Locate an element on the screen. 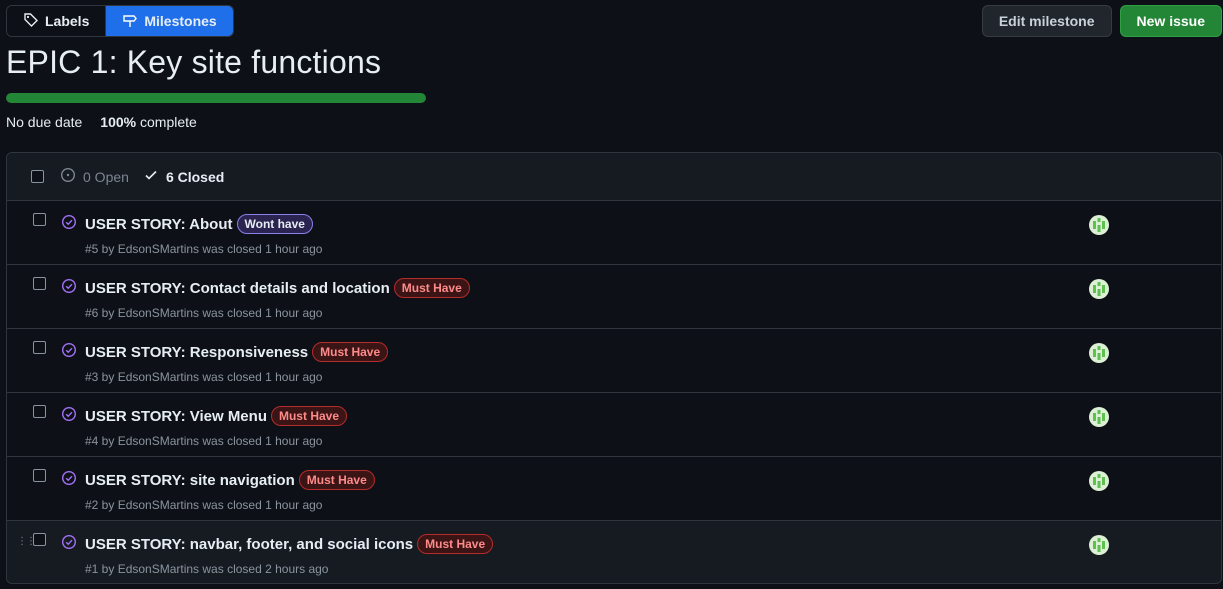 The image size is (1223, 589). milestones-tab-label: Milestones is located at coordinates (180, 21).